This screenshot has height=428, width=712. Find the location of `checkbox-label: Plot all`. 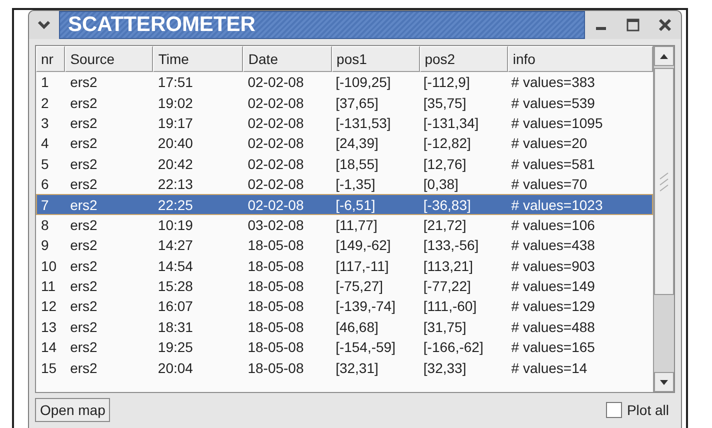

checkbox-label: Plot all is located at coordinates (647, 410).